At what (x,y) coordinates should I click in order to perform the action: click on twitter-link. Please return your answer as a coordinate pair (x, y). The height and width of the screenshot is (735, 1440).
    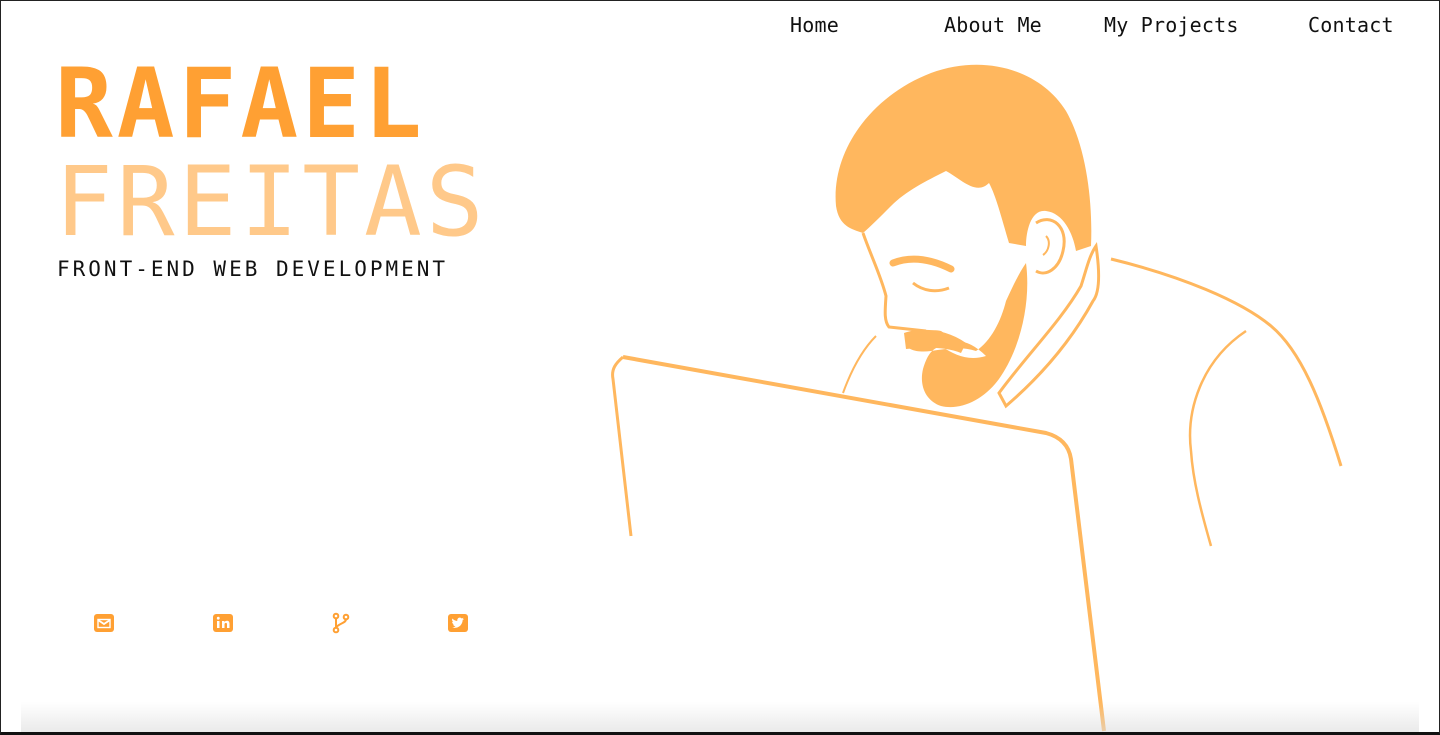
    Looking at the image, I should click on (458, 623).